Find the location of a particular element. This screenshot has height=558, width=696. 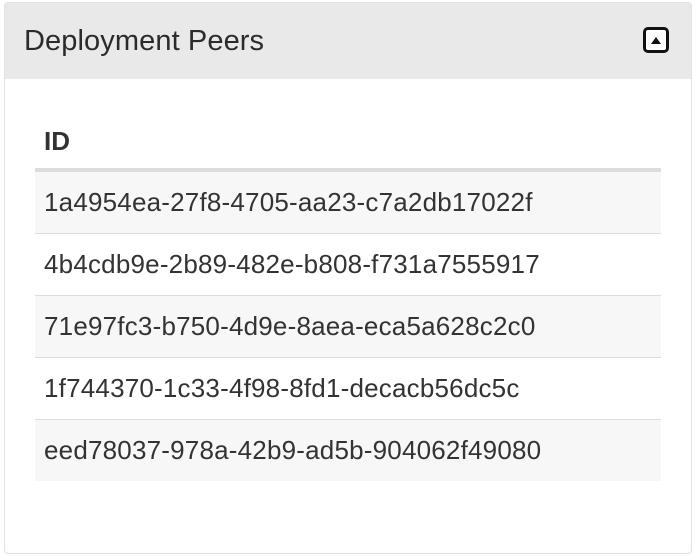

peer-id-cell: eed78037-978a-42b9-ad5b-904062f49080 is located at coordinates (293, 450).